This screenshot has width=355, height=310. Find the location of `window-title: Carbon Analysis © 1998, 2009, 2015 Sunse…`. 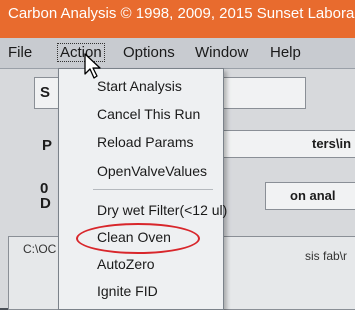

window-title: Carbon Analysis © 1998, 2009, 2015 Sunse… is located at coordinates (181, 13).